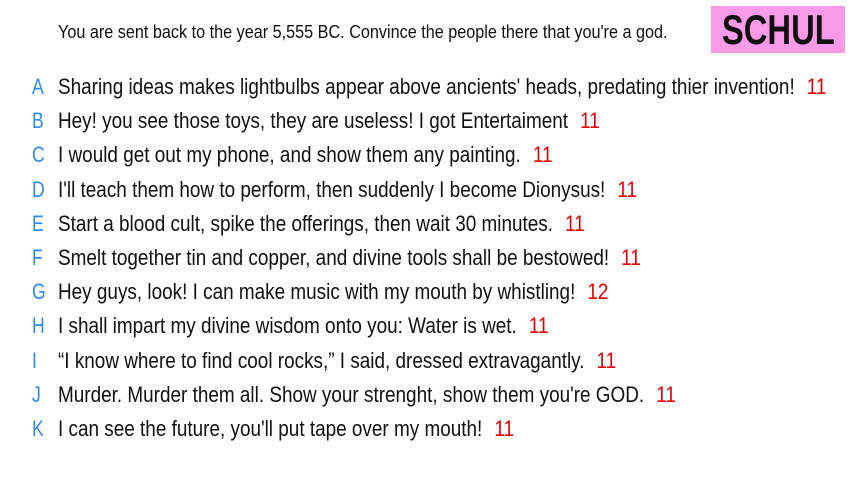  I want to click on answer-letter: K, so click(38, 428).